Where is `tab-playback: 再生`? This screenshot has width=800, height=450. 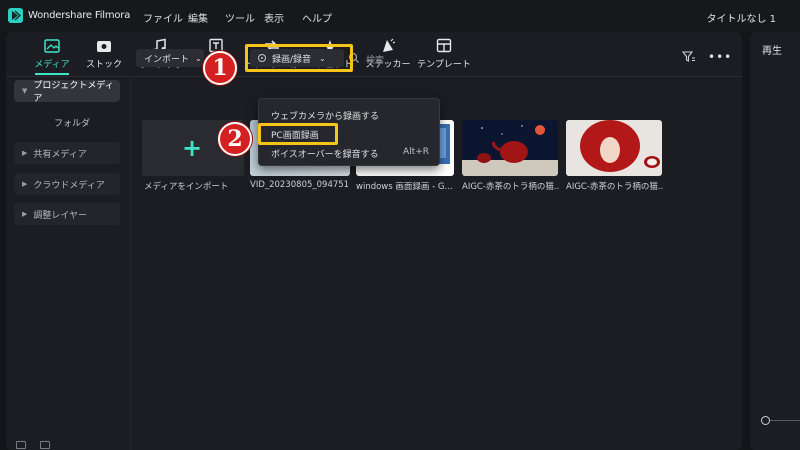 tab-playback: 再生 is located at coordinates (772, 49).